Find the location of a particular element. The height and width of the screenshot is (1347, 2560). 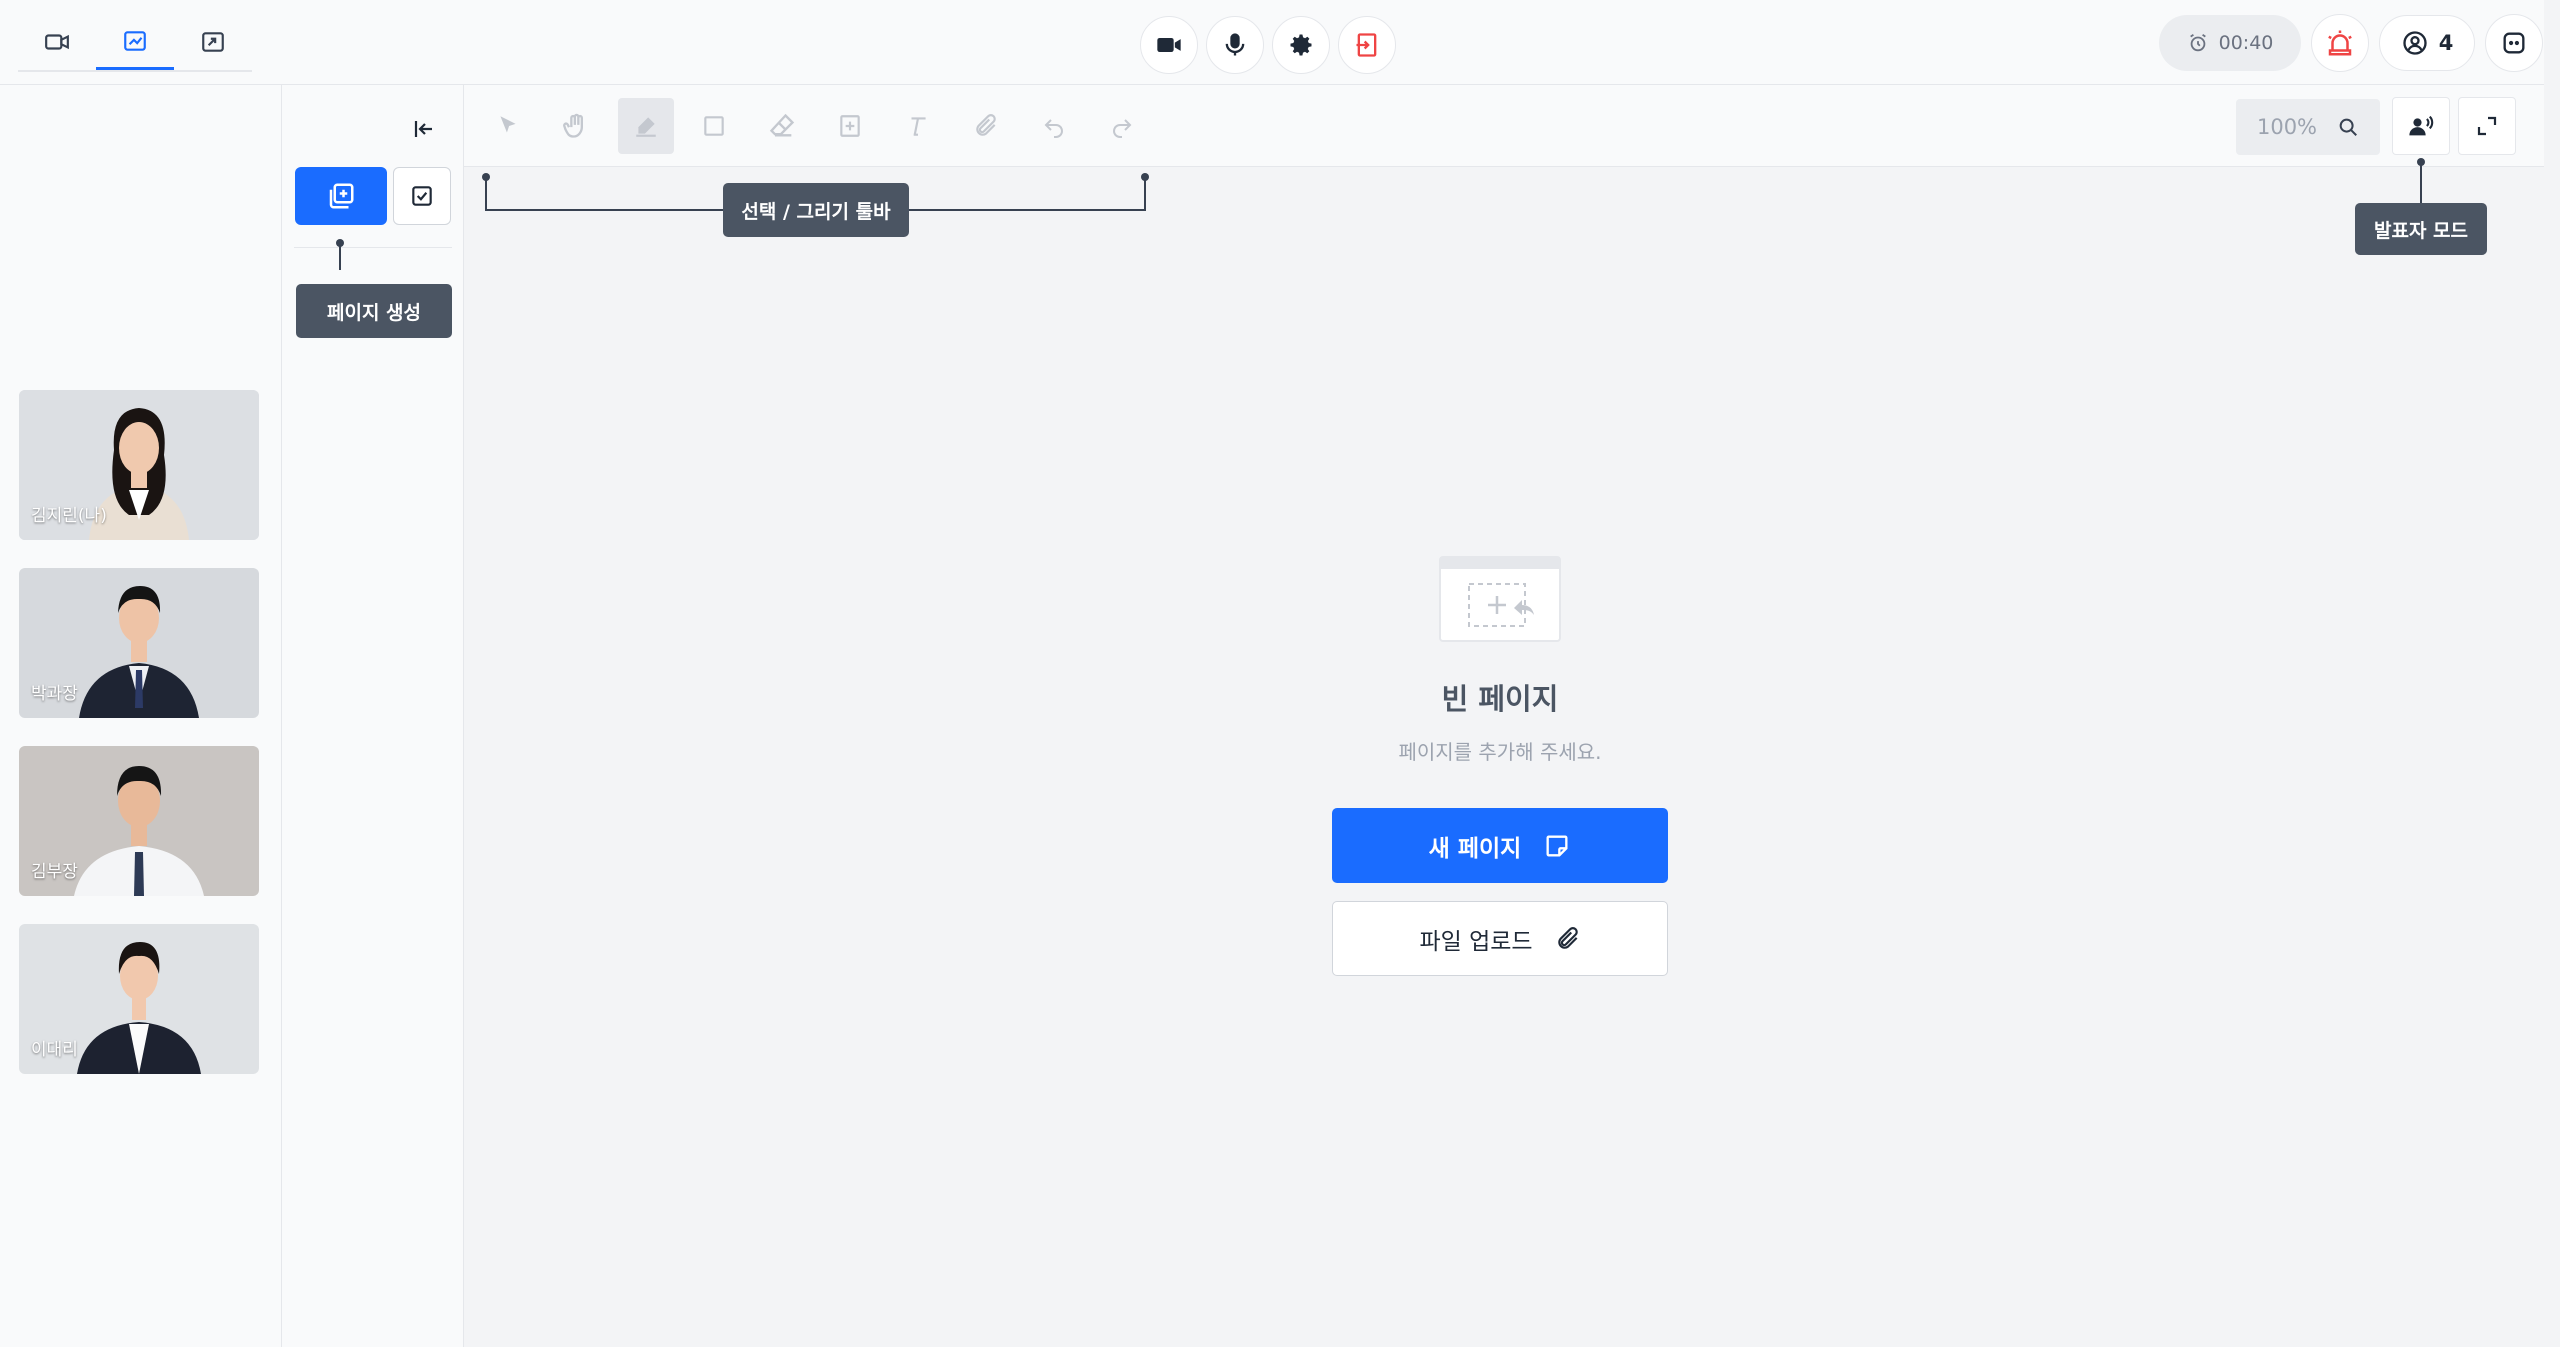

gear-icon is located at coordinates (1301, 45).